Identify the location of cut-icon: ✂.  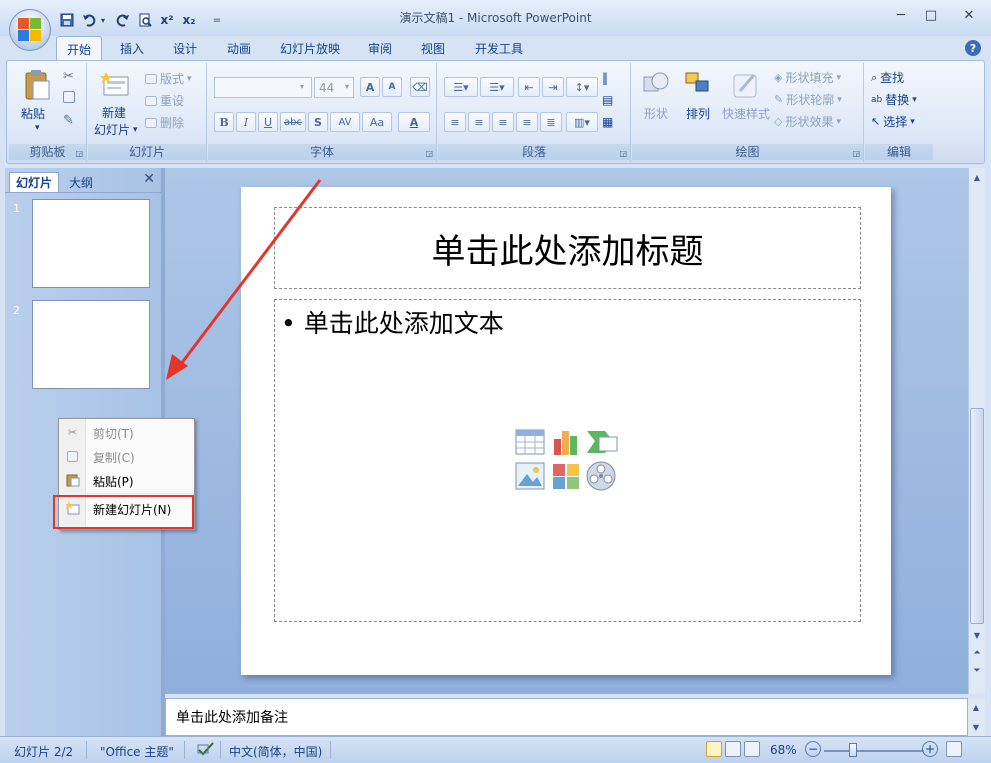
(68, 76).